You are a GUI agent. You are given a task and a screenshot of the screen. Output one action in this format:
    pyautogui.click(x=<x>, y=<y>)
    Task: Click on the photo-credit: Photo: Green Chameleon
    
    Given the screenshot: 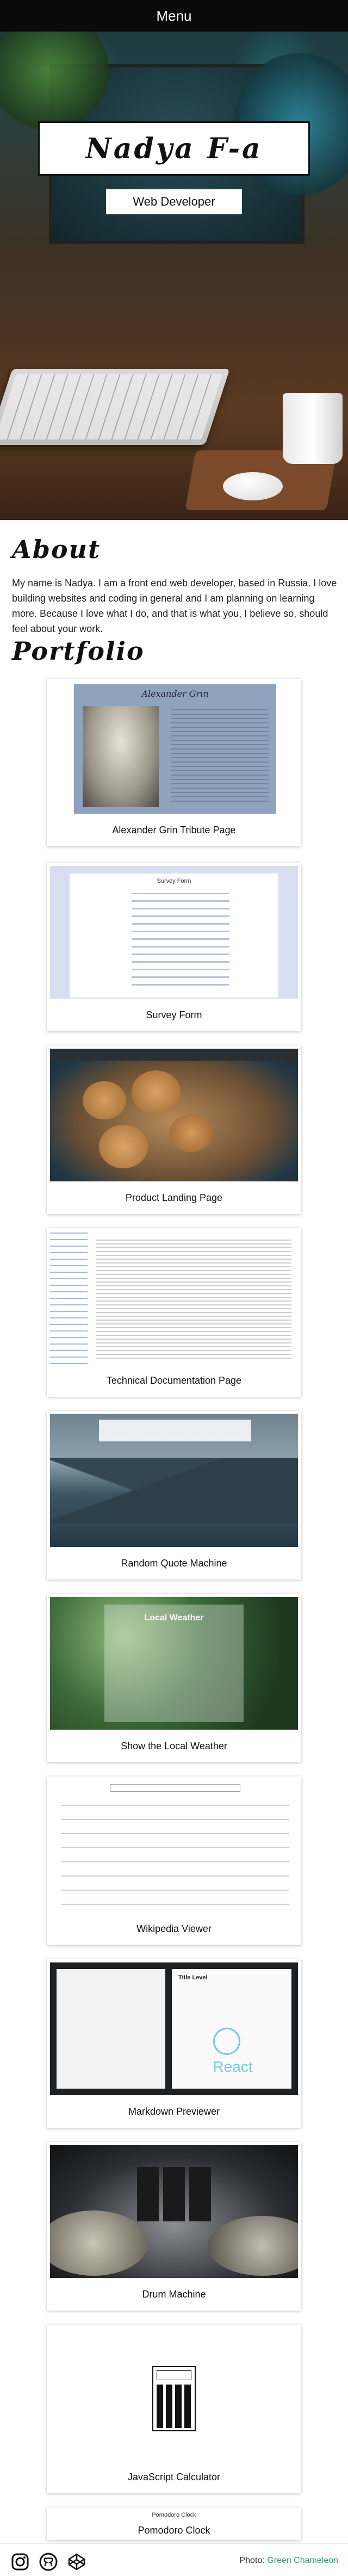 What is the action you would take?
    pyautogui.click(x=289, y=2561)
    